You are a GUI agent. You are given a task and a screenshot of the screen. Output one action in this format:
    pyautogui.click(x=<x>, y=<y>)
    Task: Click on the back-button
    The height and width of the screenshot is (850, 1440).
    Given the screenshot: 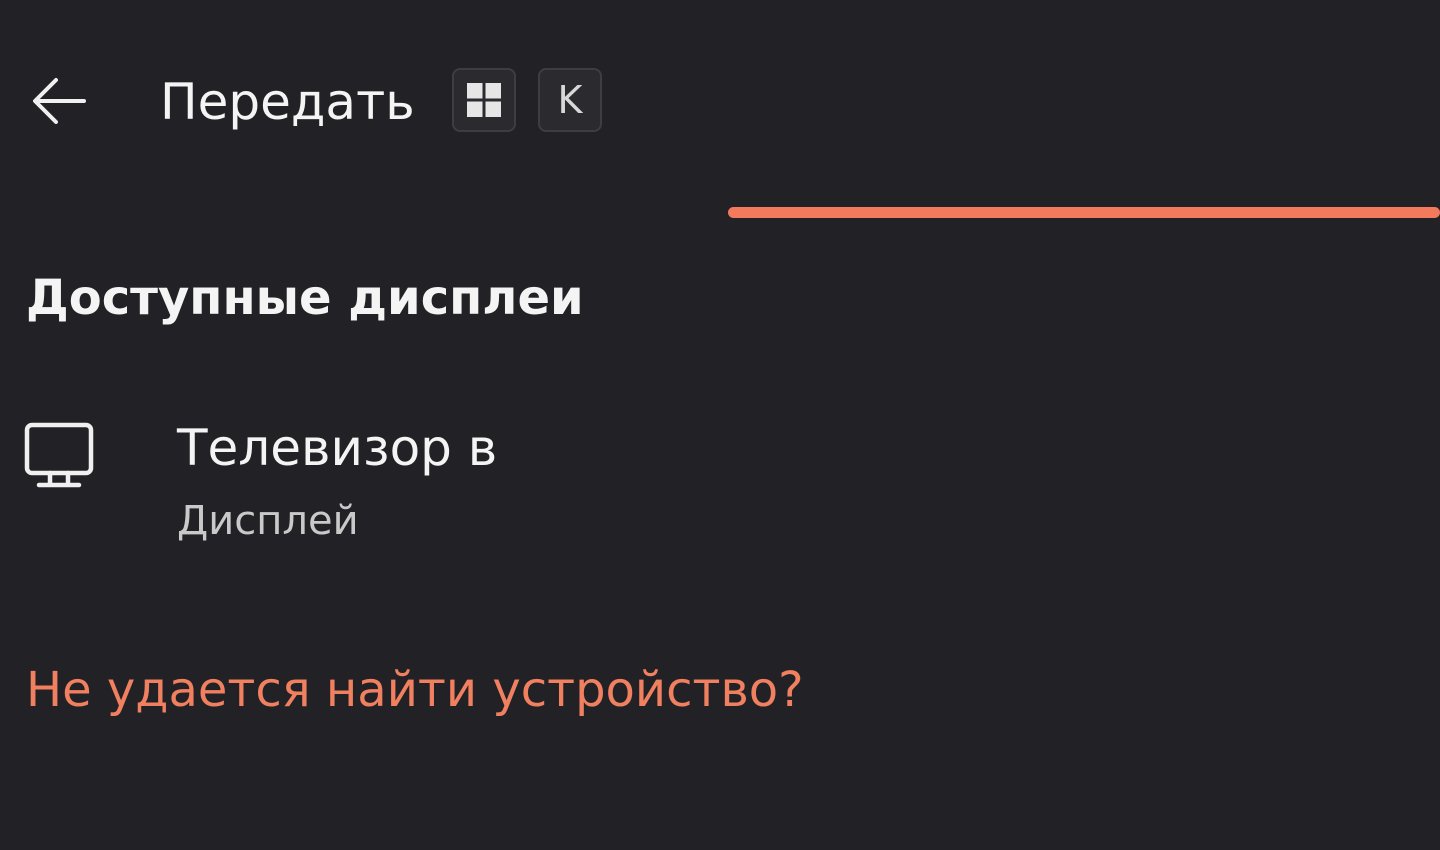 What is the action you would take?
    pyautogui.click(x=59, y=101)
    